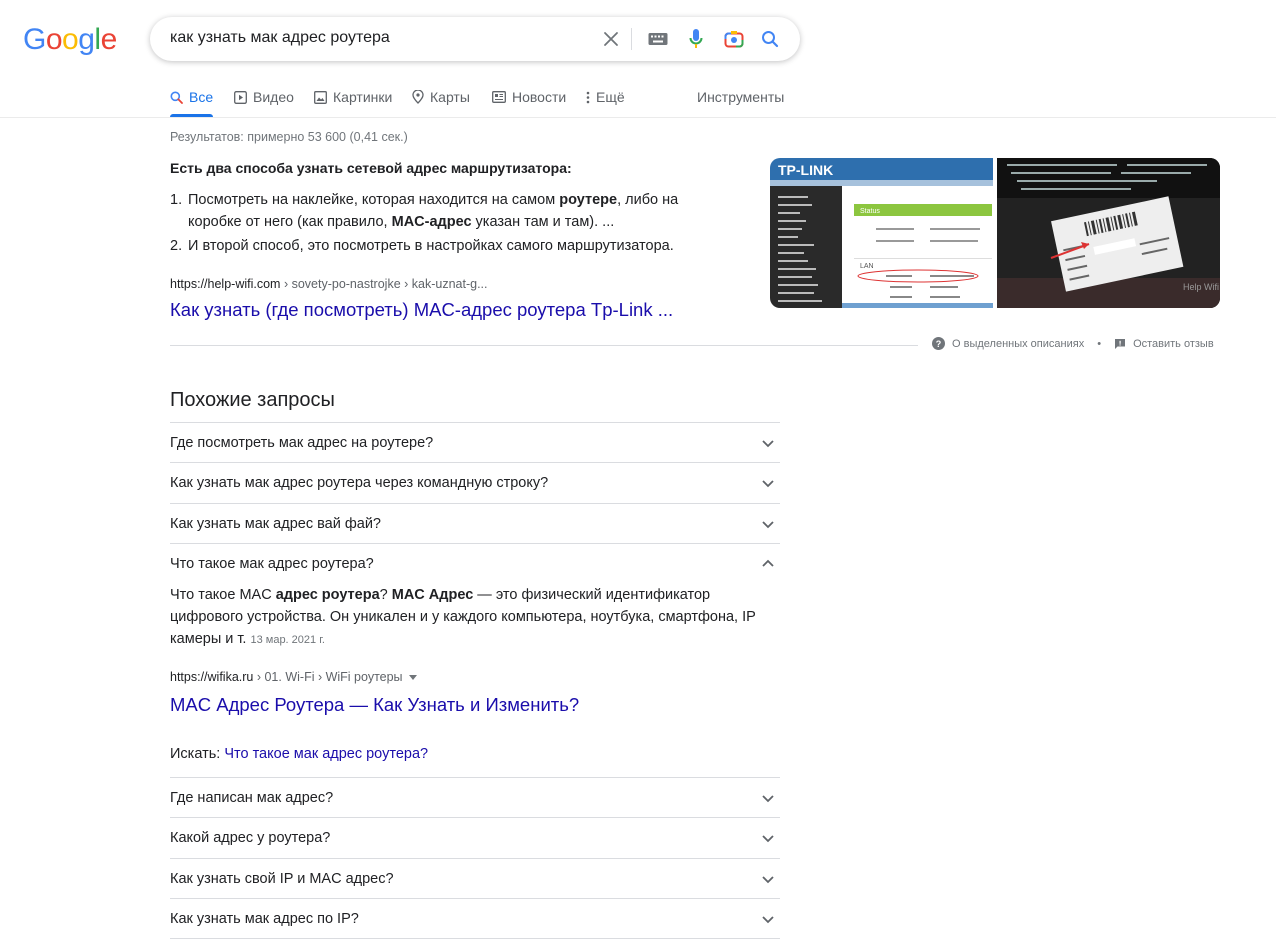  What do you see at coordinates (544, 345) in the screenshot?
I see `snippet-divider` at bounding box center [544, 345].